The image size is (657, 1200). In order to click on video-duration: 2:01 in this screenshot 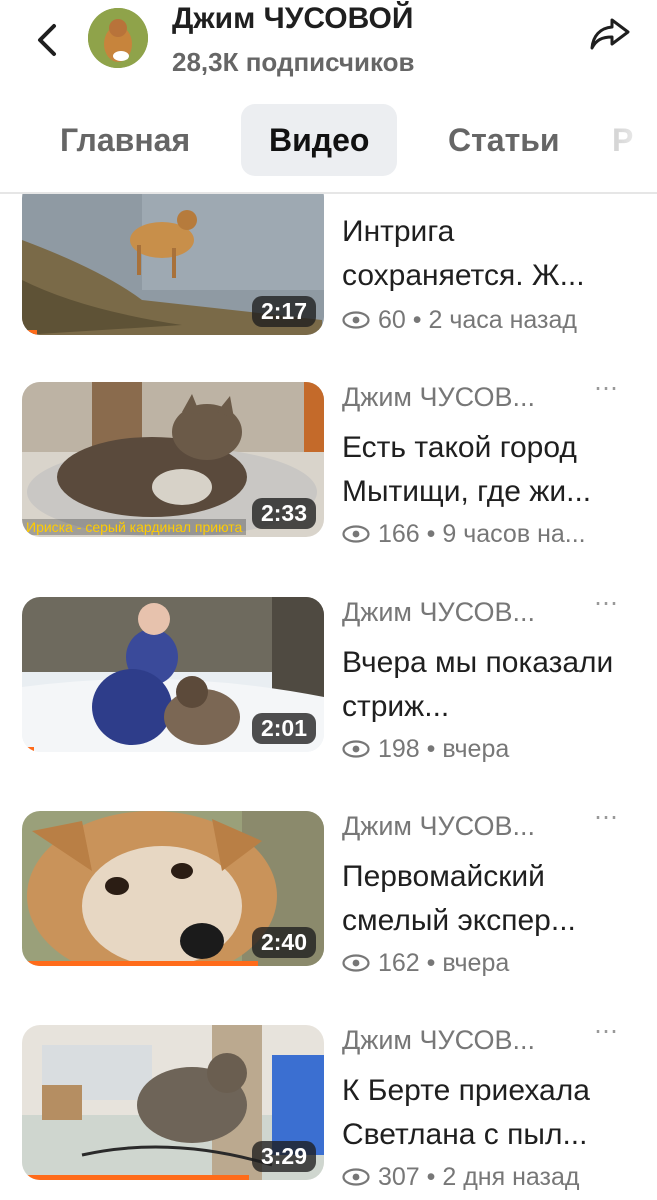, I will do `click(283, 728)`.